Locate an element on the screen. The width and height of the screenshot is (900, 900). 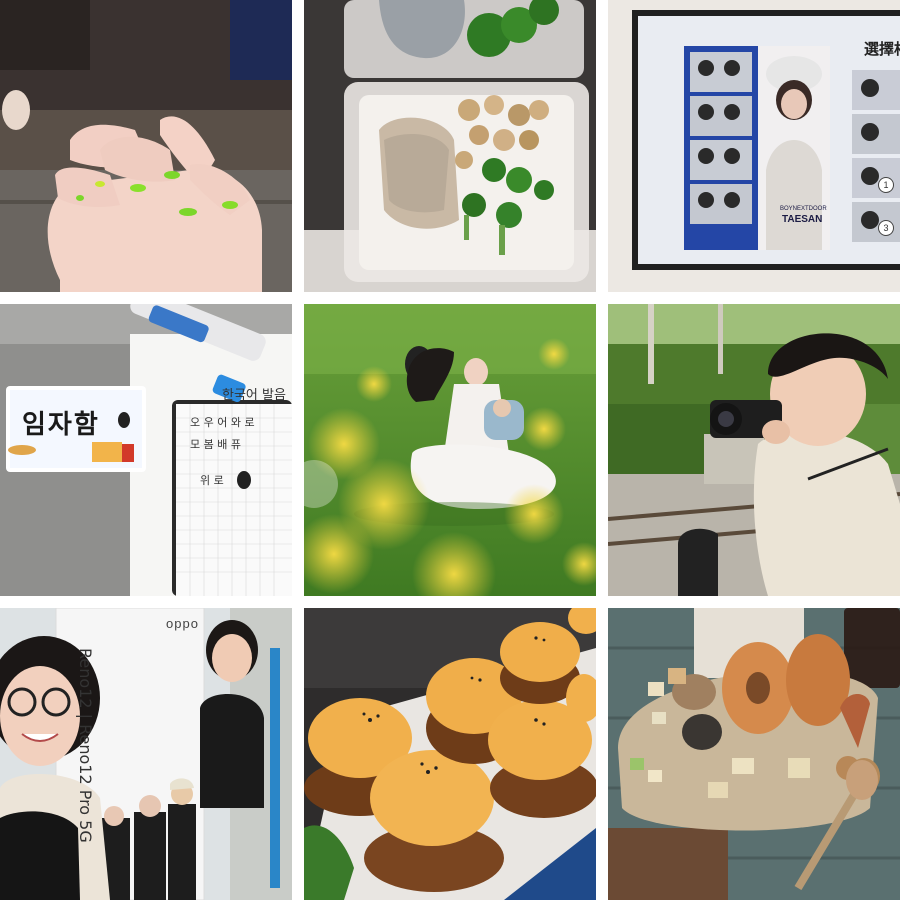
photo-selfie-with-poster: oppo Reno12 | Reno12 Pro 5G is located at coordinates (146, 754).